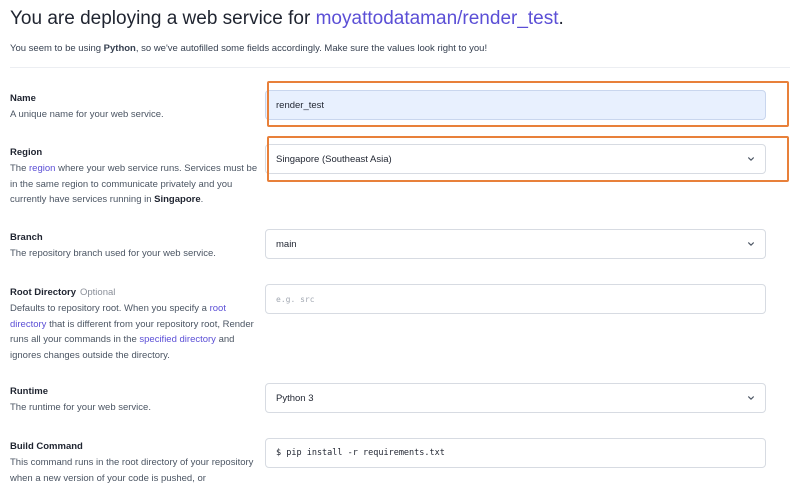 This screenshot has height=486, width=800. What do you see at coordinates (515, 453) in the screenshot?
I see `build-command-input: $ pip install -r requirements.txt` at bounding box center [515, 453].